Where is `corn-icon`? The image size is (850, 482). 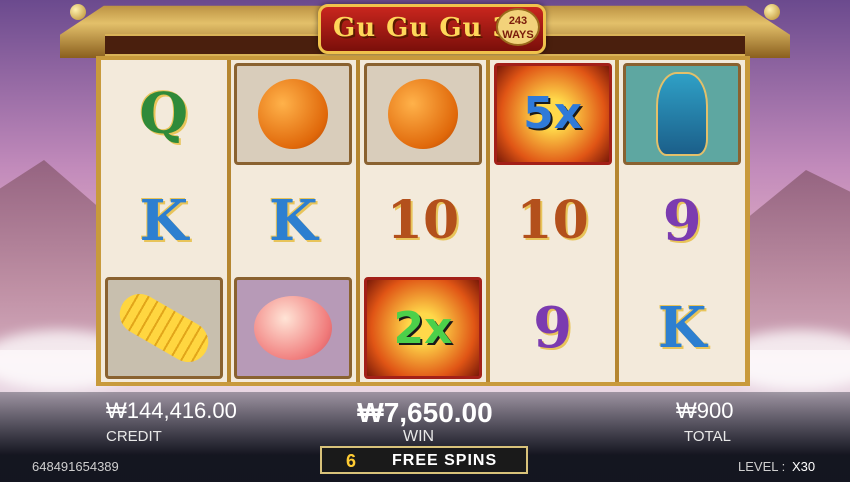 corn-icon is located at coordinates (164, 328).